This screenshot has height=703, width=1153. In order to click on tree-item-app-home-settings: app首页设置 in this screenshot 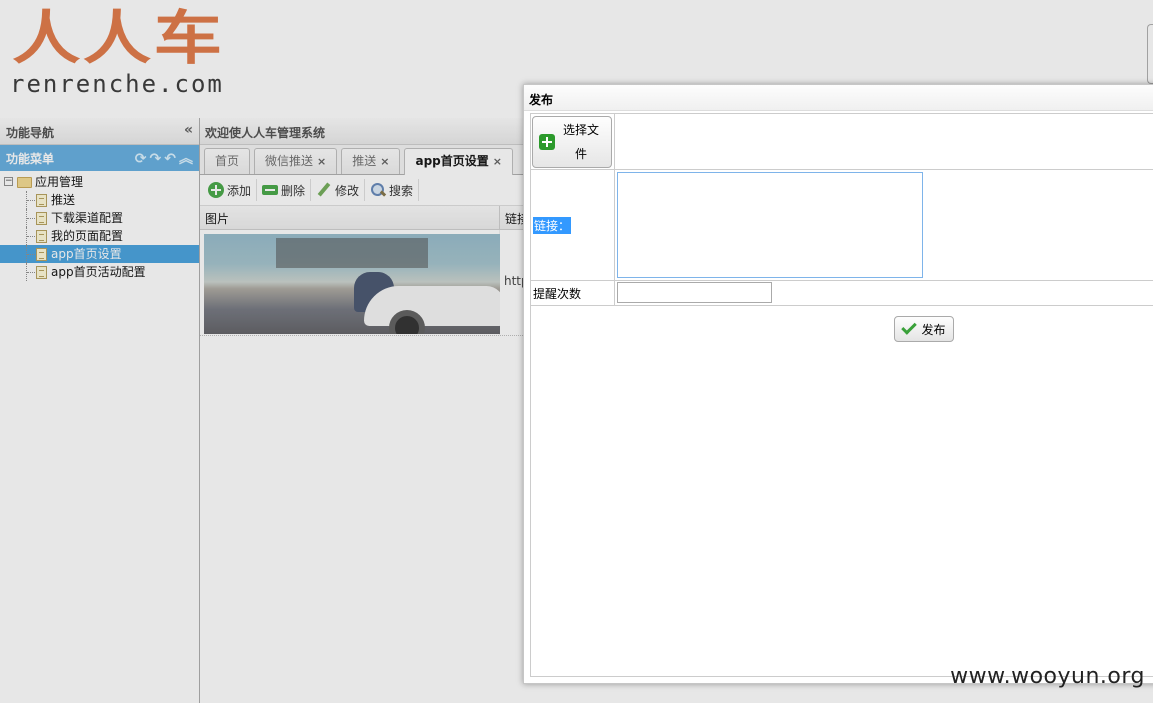, I will do `click(99, 254)`.